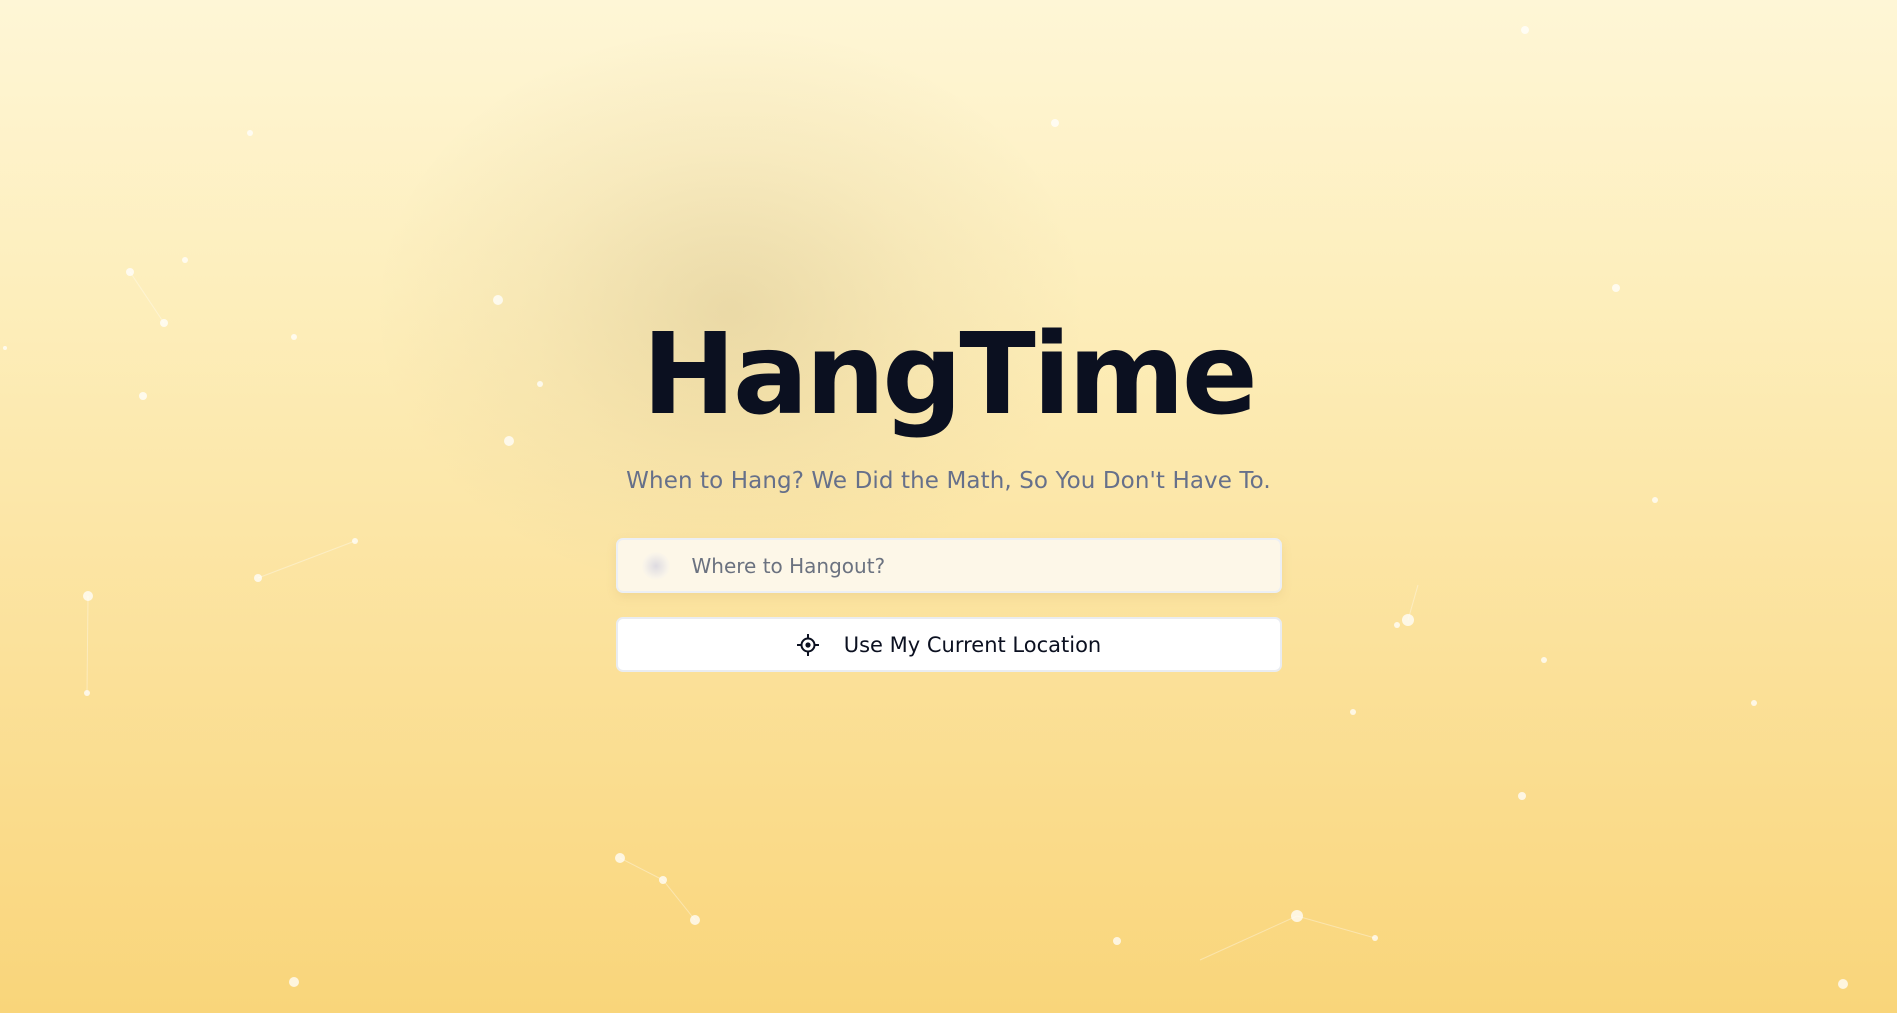 This screenshot has height=1013, width=1897. Describe the element at coordinates (808, 645) in the screenshot. I see `crosshair-icon` at that location.